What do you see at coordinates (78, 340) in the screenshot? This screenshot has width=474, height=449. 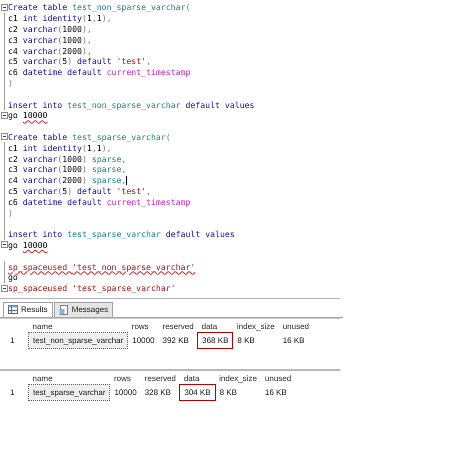 I see `table-cell: test_non_sparse_varchar` at bounding box center [78, 340].